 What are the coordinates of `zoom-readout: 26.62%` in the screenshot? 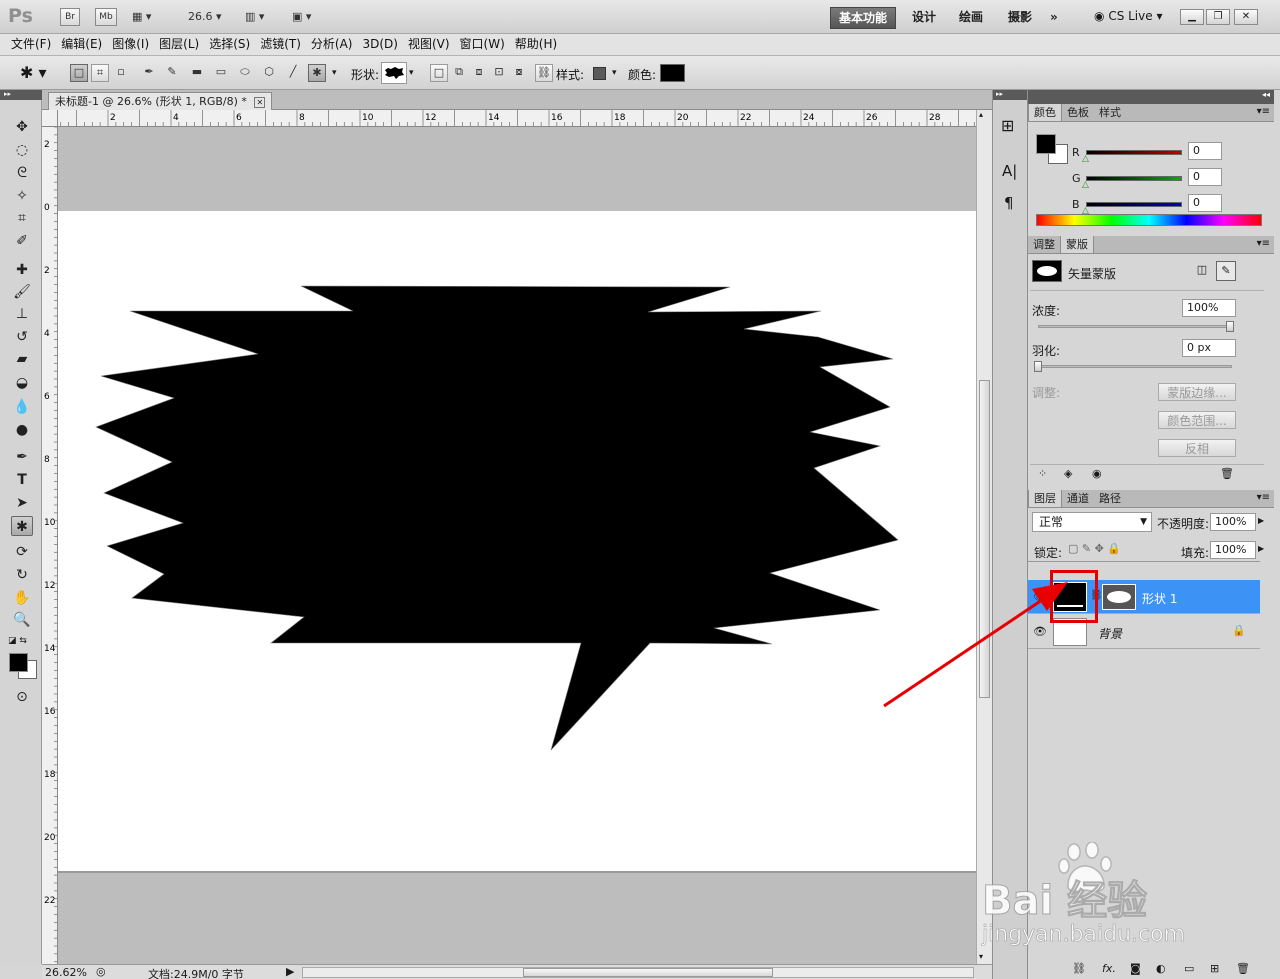 It's located at (66, 972).